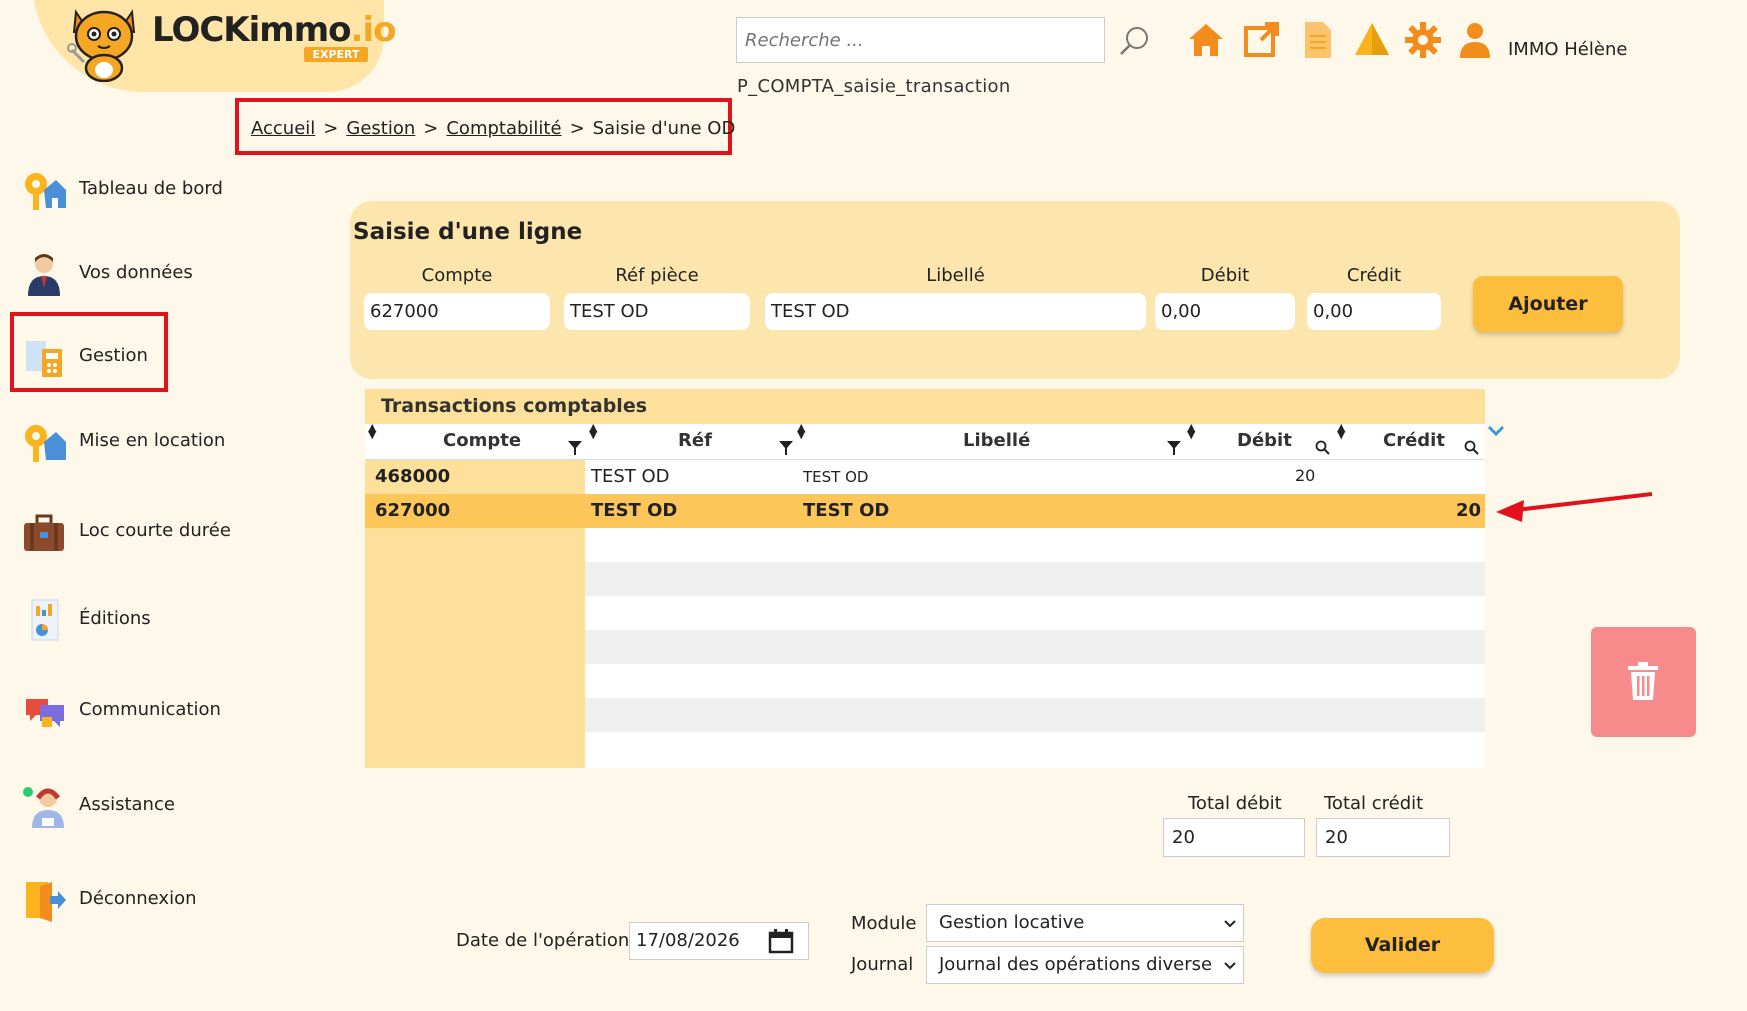 Image resolution: width=1747 pixels, height=1011 pixels. Describe the element at coordinates (1374, 803) in the screenshot. I see `total-credit-label: Total crédit` at that location.